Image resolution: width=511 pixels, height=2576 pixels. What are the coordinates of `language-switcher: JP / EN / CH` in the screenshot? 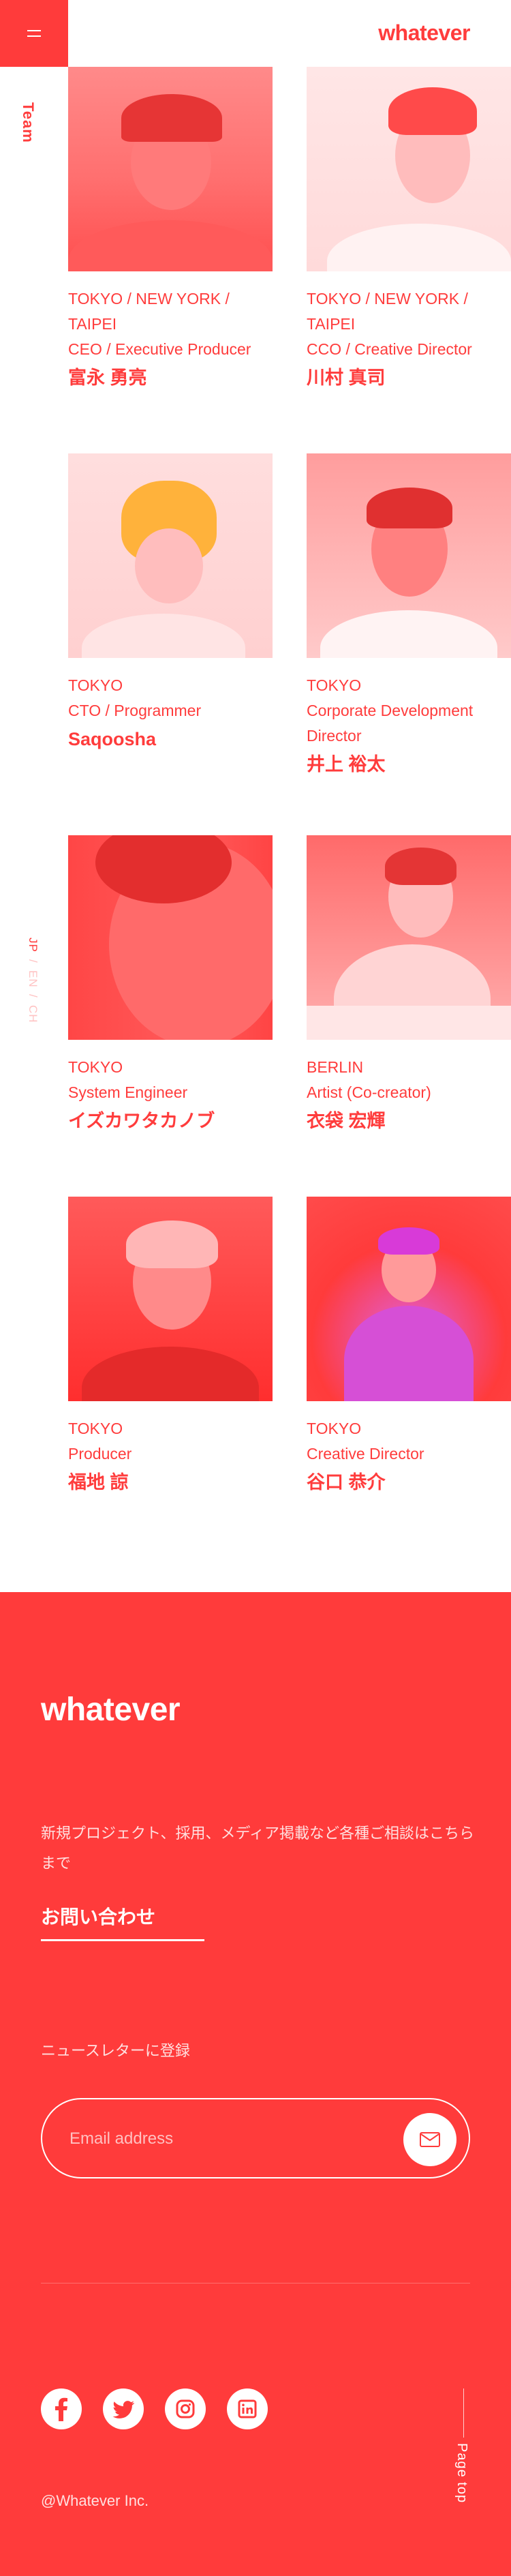 It's located at (33, 981).